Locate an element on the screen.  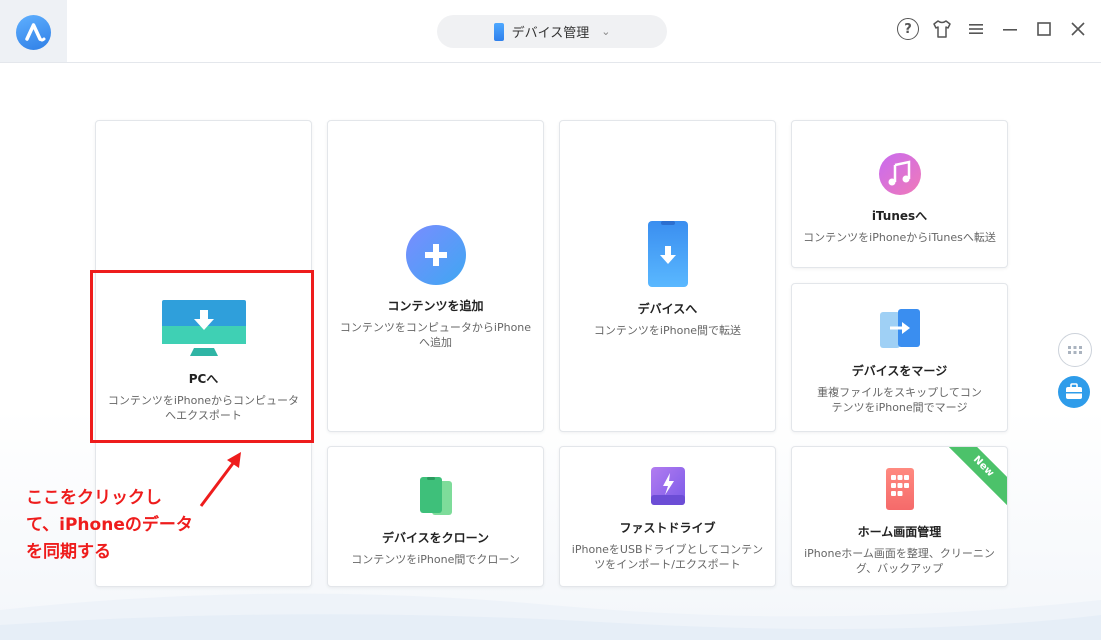
home-screen-desc: iPhoneホーム画面を整理、クリーニング、バックアップ is located at coordinates (899, 561).